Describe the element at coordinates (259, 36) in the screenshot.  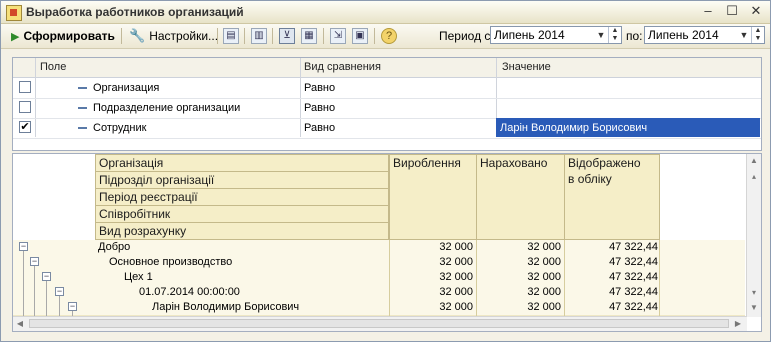
I see `chart-icon: ▥` at that location.